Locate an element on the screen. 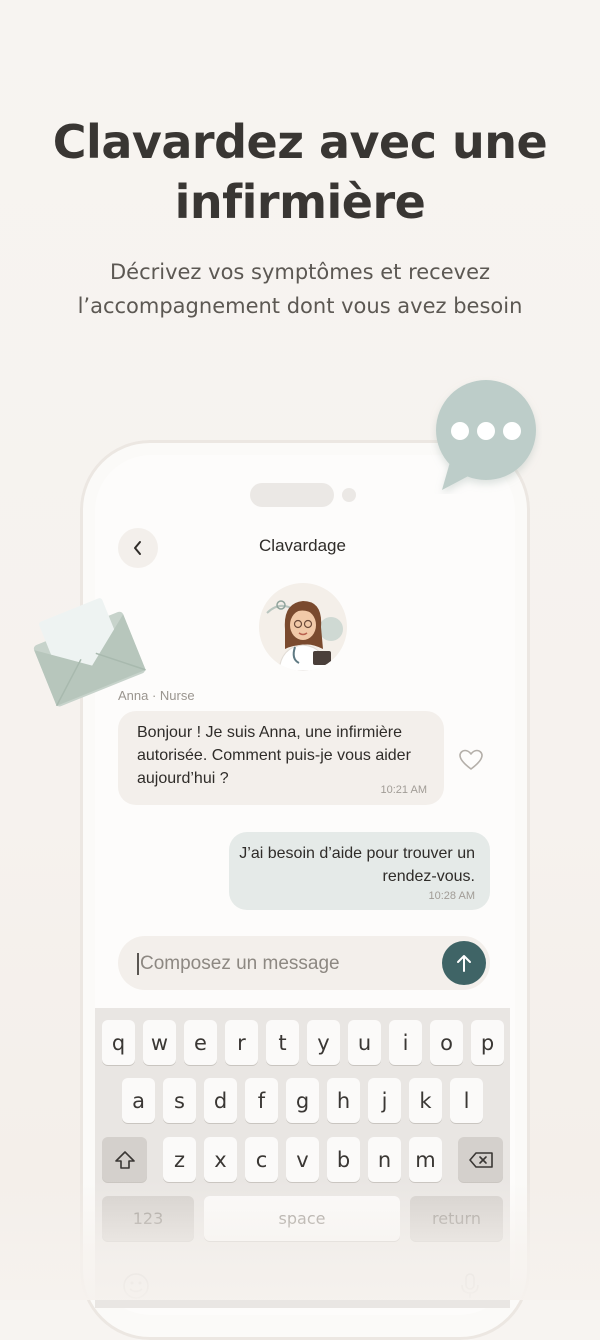  message-input is located at coordinates (290, 964).